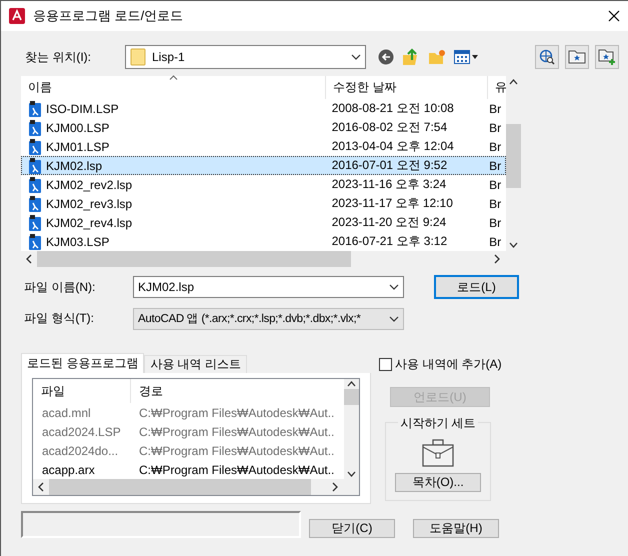 The image size is (628, 556). I want to click on location-label: 찾는 위치(I):, so click(58, 57).